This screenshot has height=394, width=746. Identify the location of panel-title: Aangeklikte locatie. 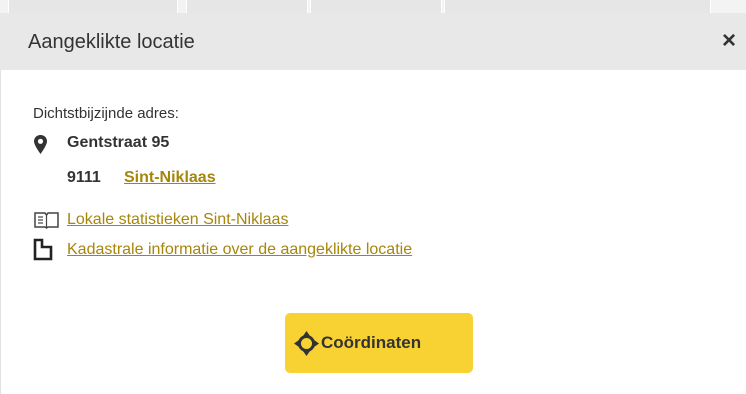
(111, 42).